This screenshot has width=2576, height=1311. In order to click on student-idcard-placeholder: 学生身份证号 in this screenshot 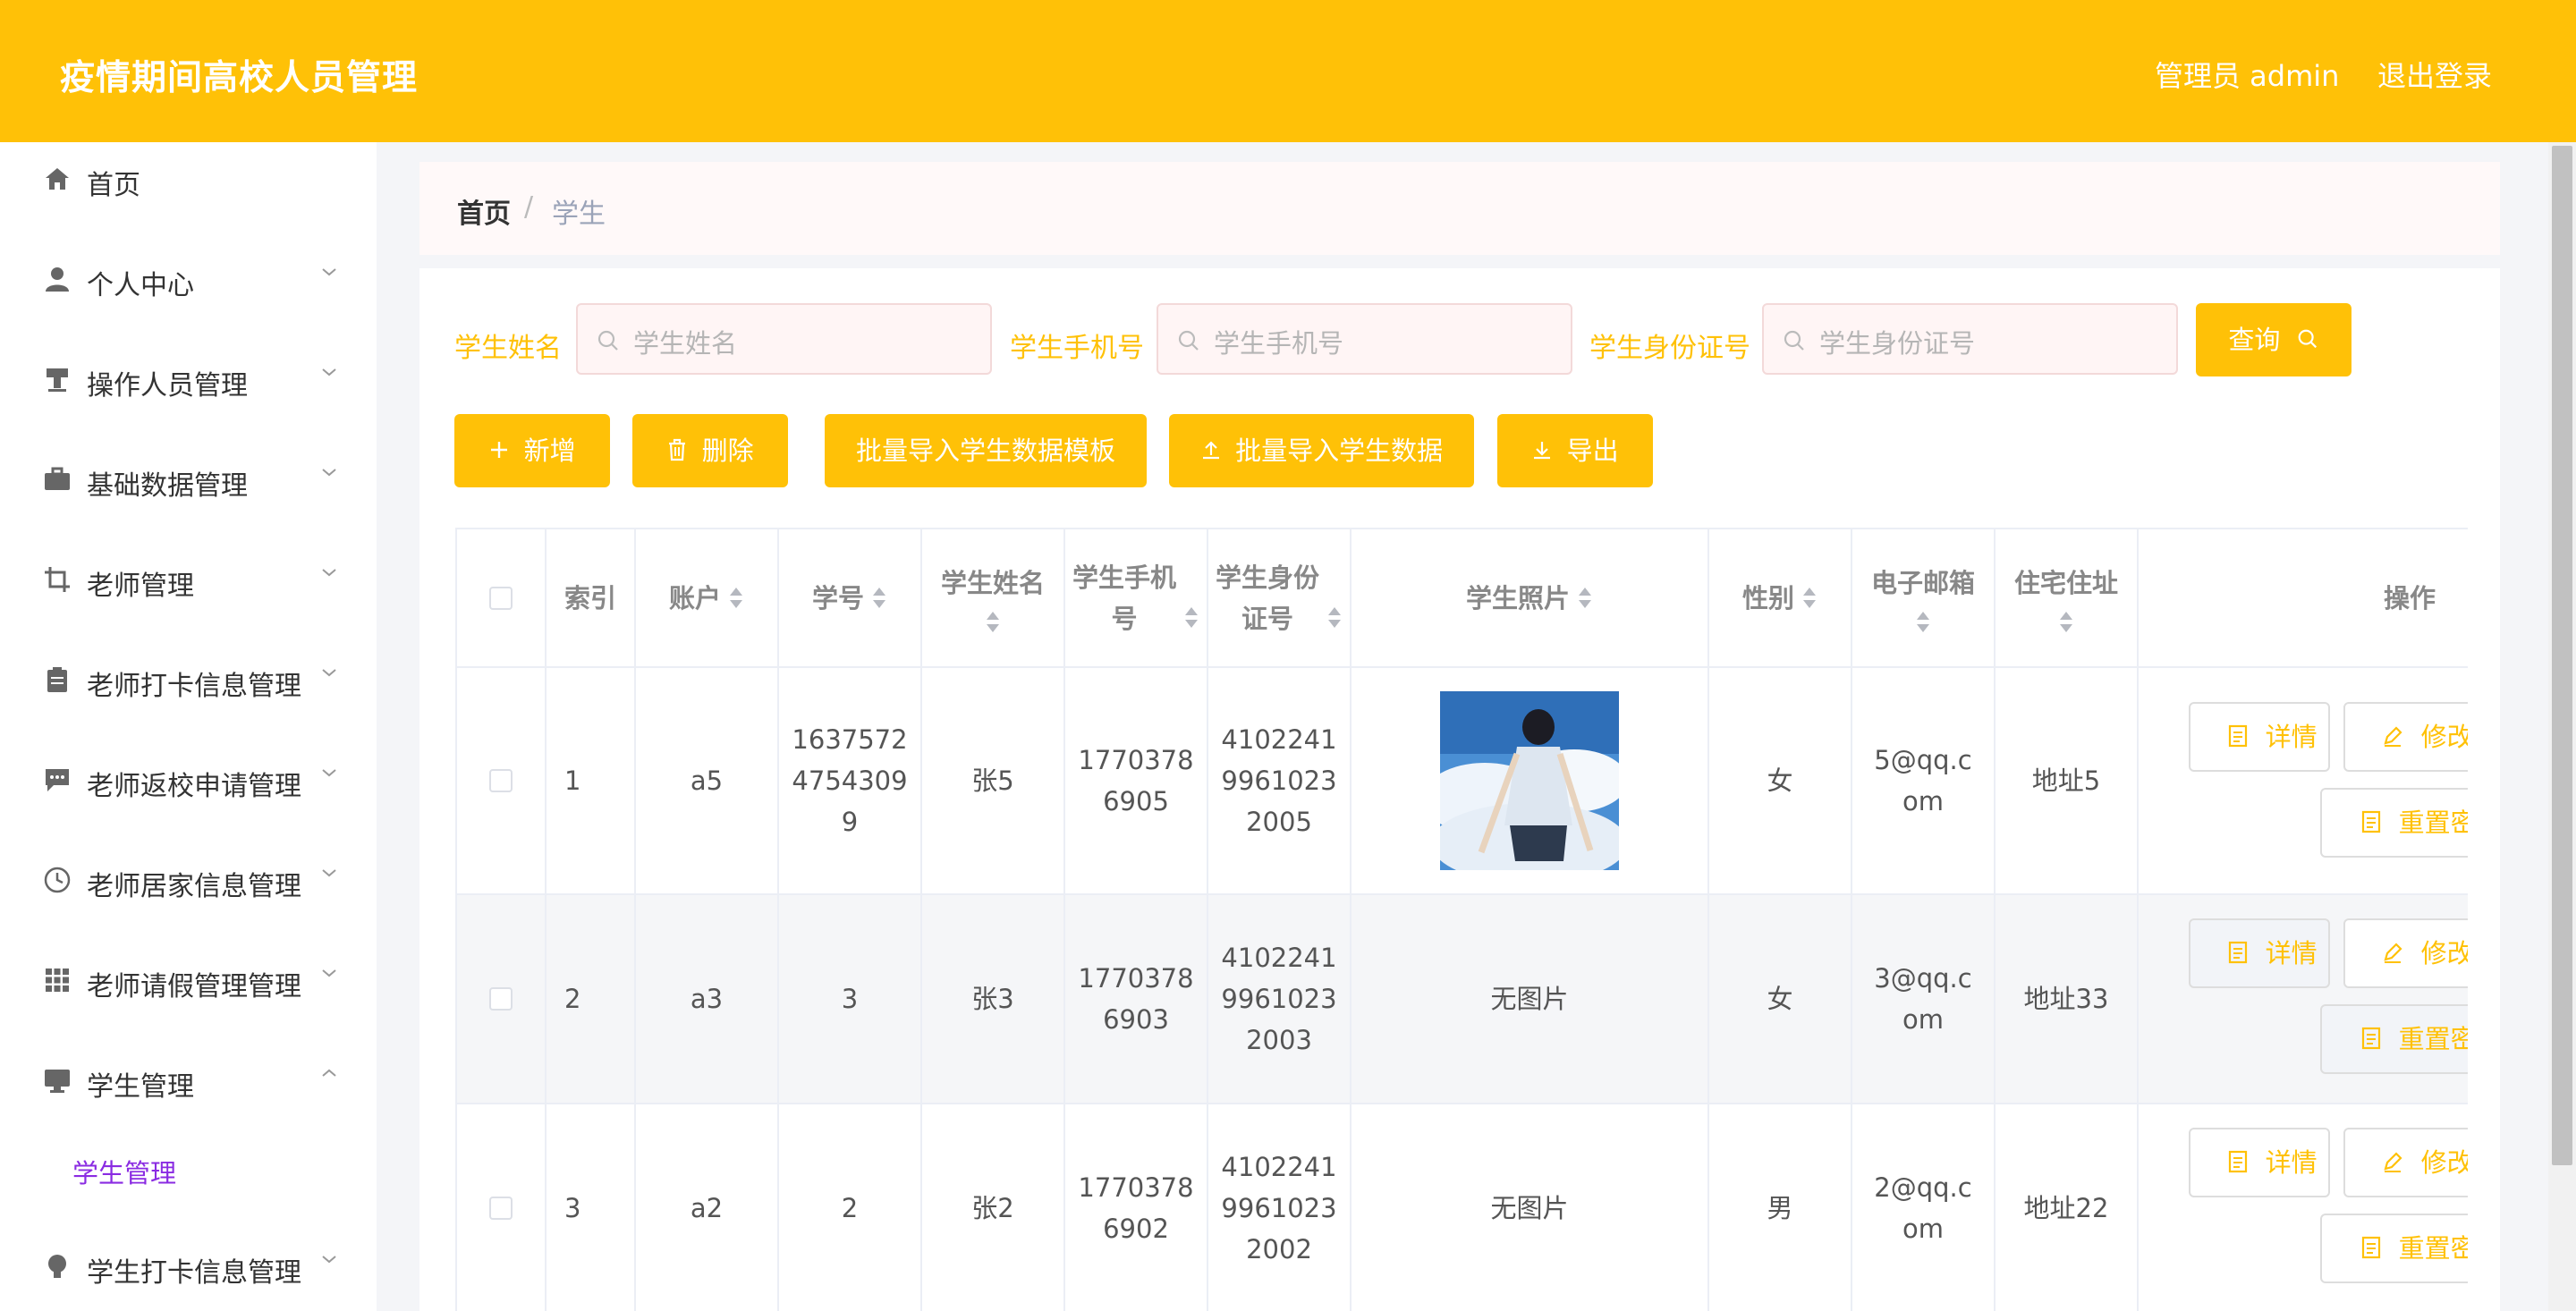, I will do `click(1897, 343)`.